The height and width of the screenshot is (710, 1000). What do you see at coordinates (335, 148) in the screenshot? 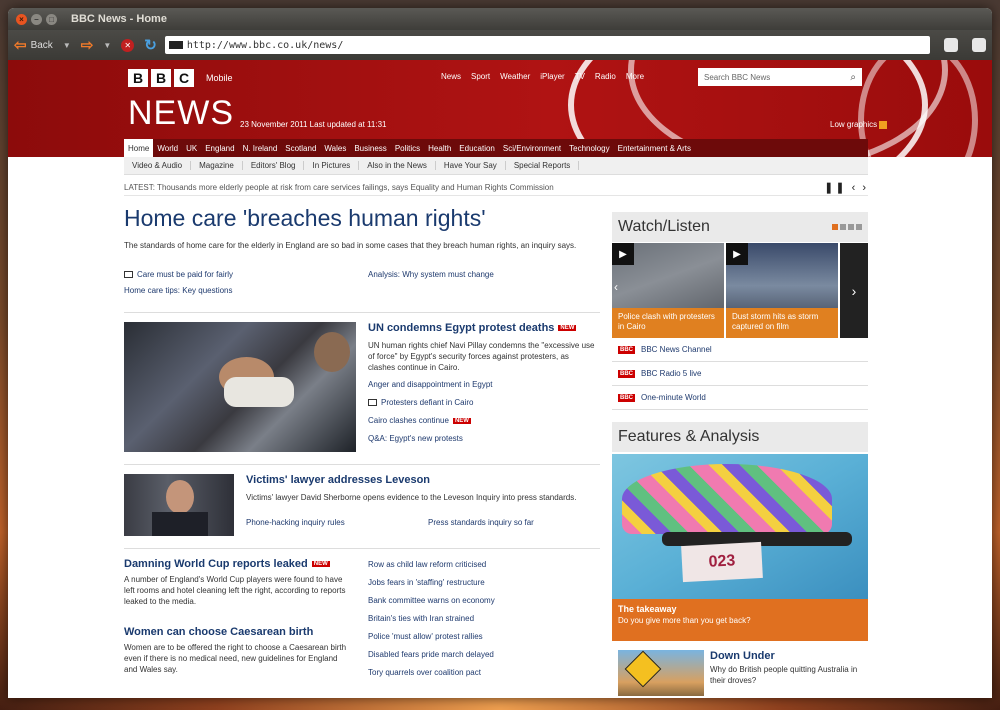
I see `nav-item: Wales` at bounding box center [335, 148].